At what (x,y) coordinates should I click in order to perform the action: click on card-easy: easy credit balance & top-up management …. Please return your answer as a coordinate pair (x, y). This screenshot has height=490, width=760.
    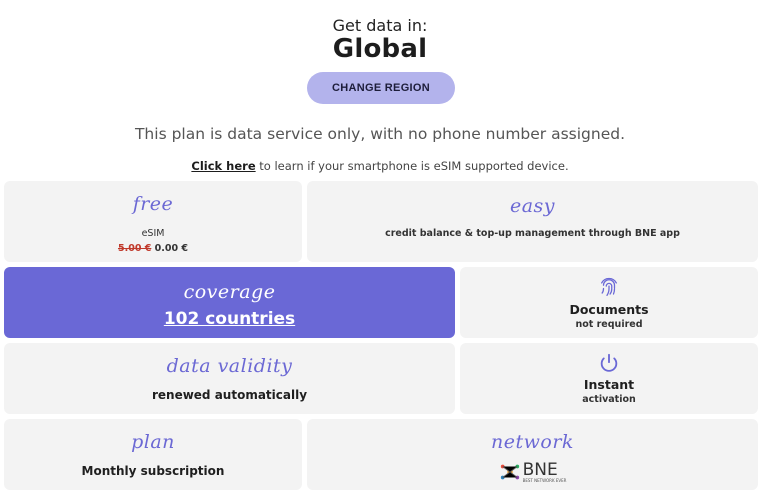
    Looking at the image, I should click on (532, 221).